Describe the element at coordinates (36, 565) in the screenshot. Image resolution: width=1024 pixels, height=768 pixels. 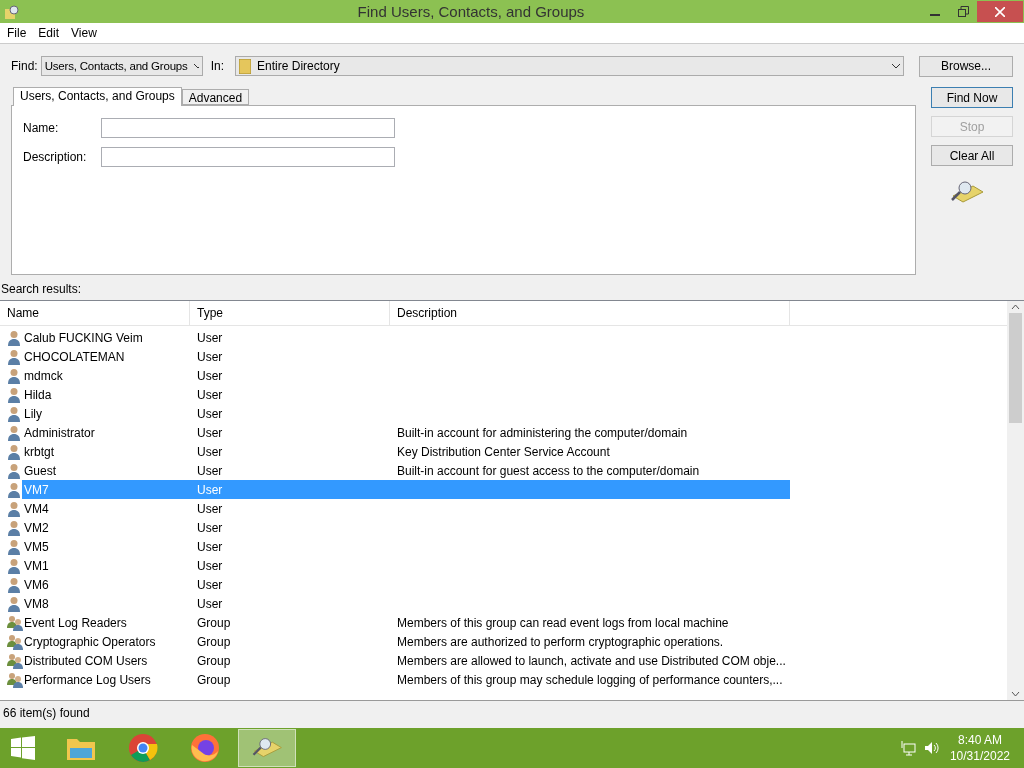
I see `name-cell-text: VM1` at that location.